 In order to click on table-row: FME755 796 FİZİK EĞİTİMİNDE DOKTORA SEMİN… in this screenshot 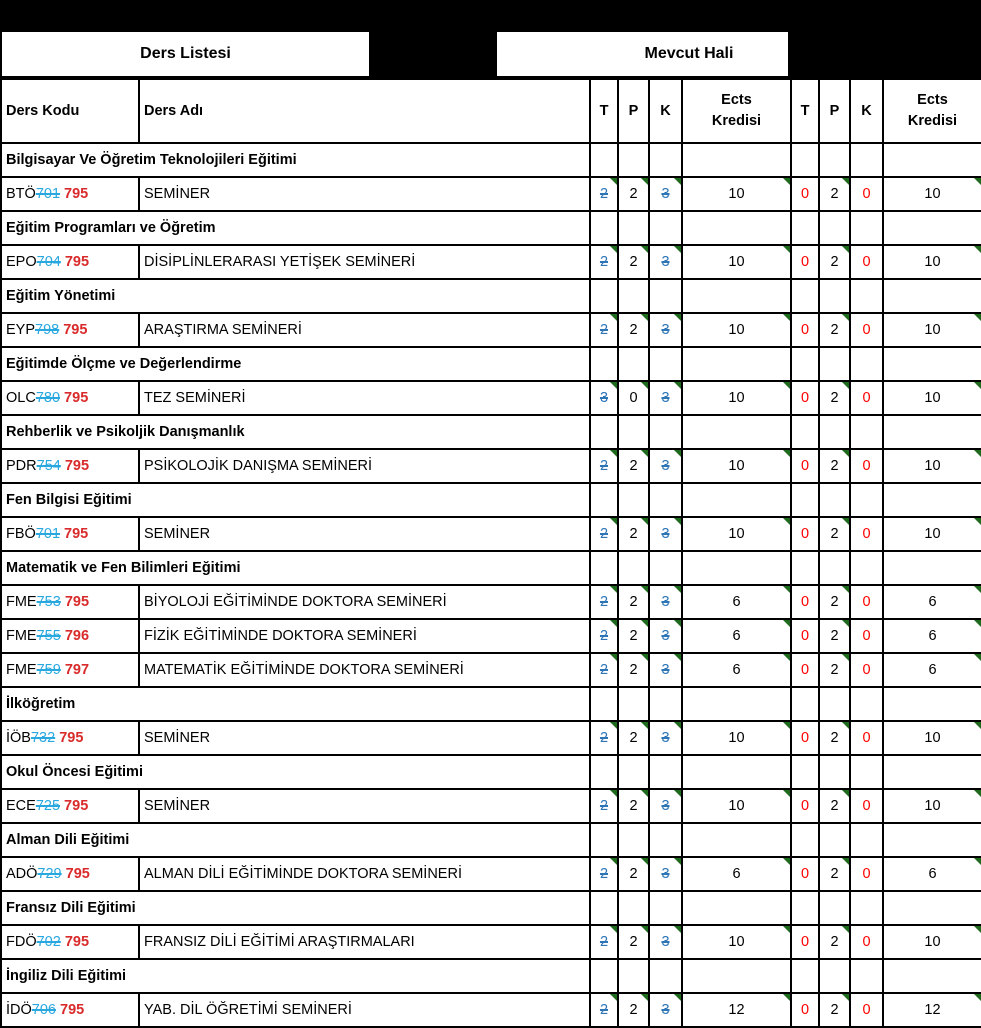, I will do `click(490, 636)`.